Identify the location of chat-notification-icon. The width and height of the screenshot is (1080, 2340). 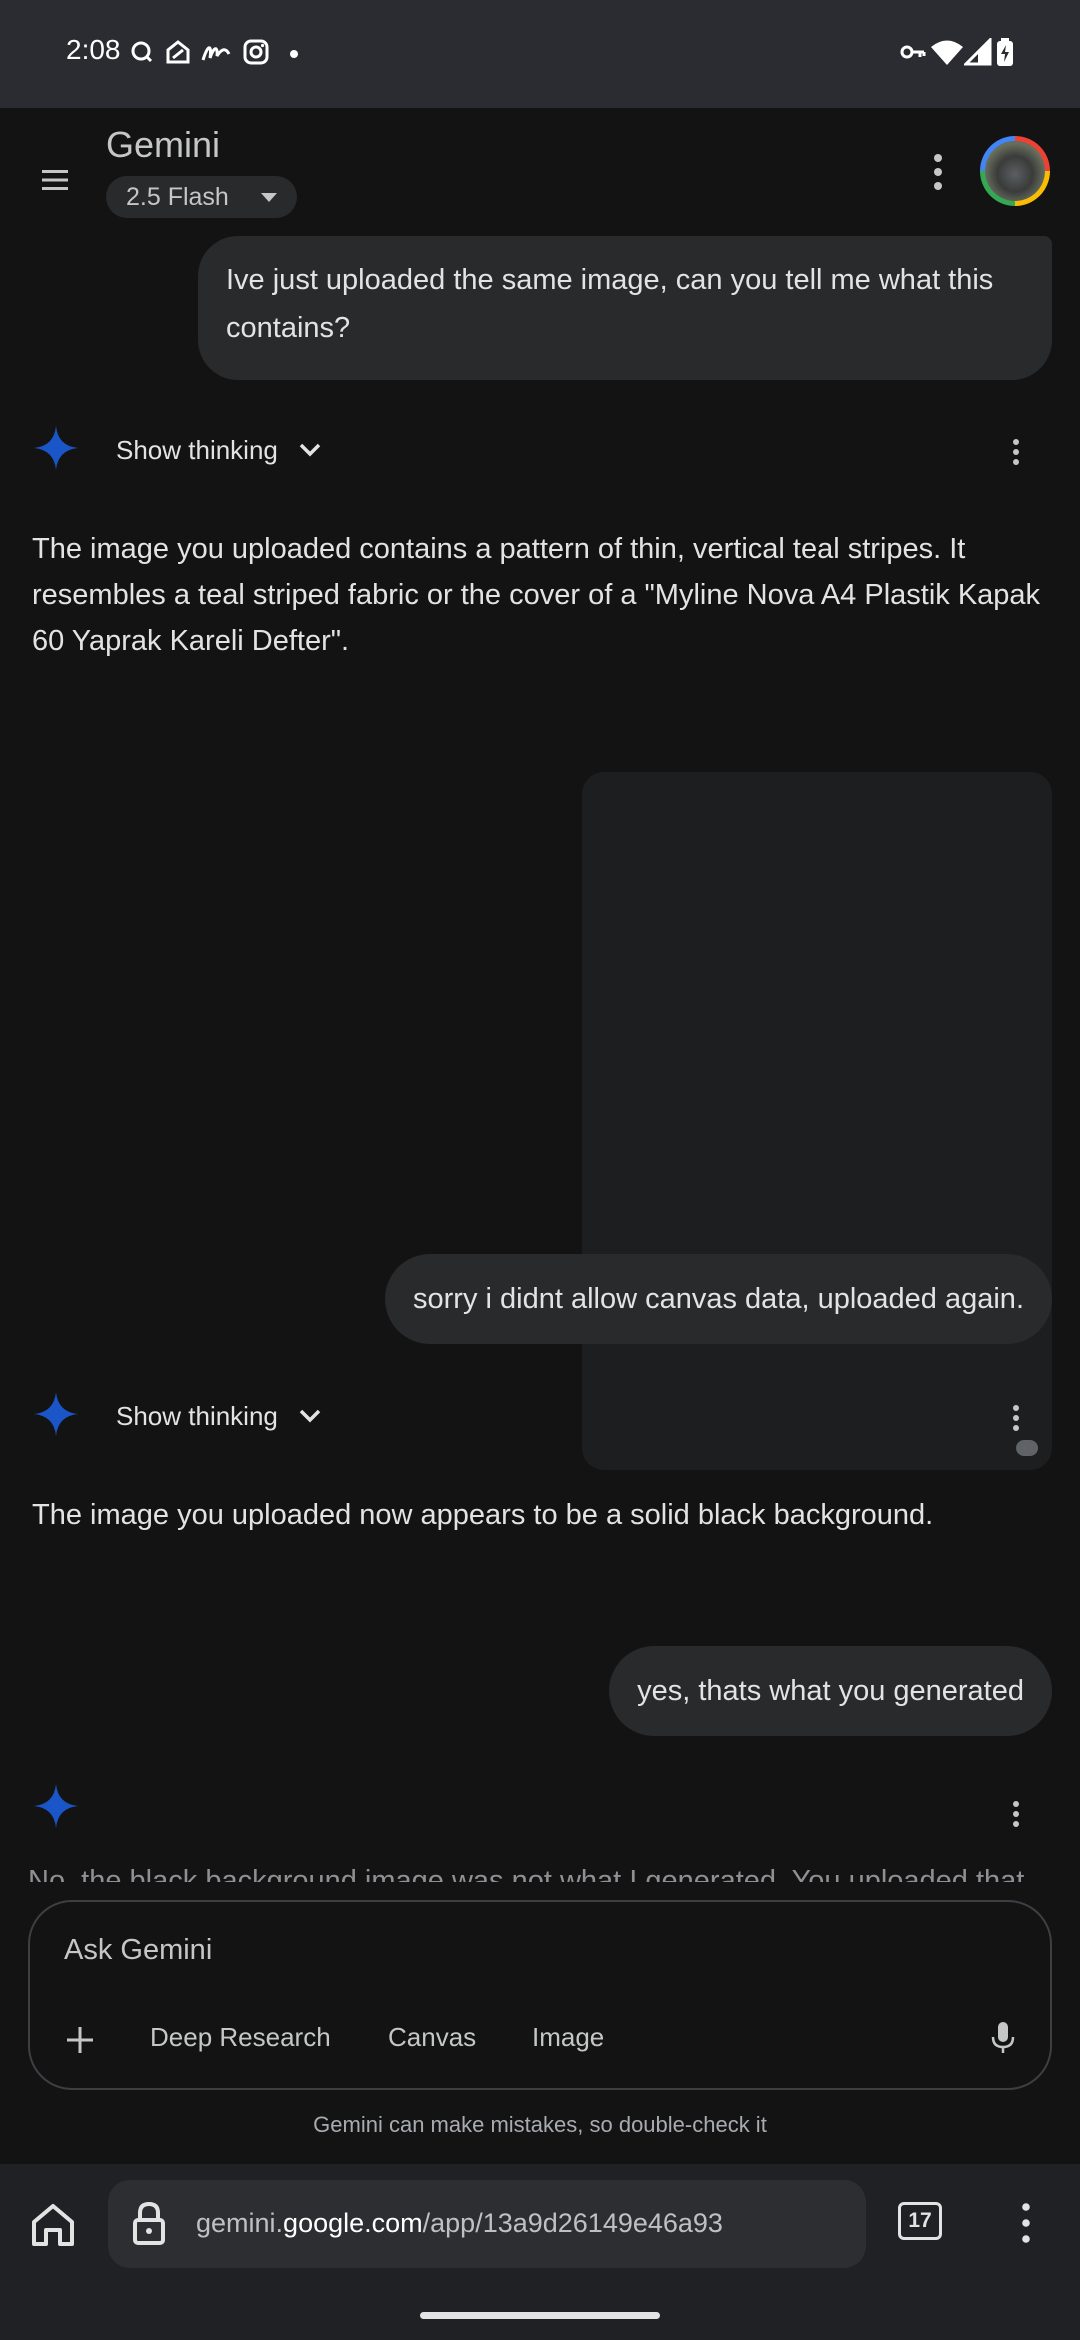
(142, 52).